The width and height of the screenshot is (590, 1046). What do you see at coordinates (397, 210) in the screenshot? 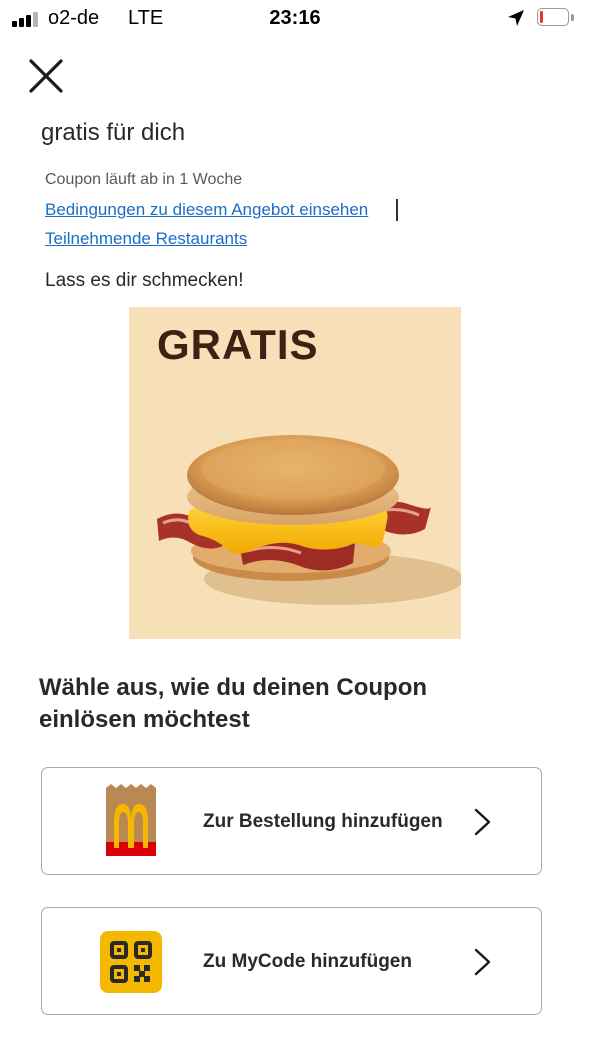
I see `link-divider` at bounding box center [397, 210].